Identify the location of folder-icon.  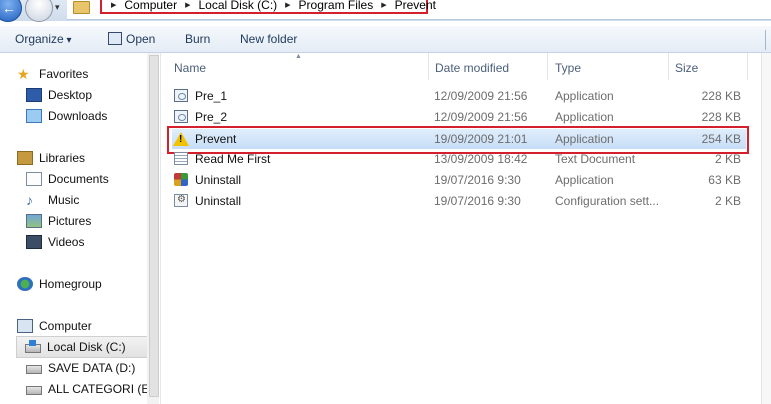
(81, 7).